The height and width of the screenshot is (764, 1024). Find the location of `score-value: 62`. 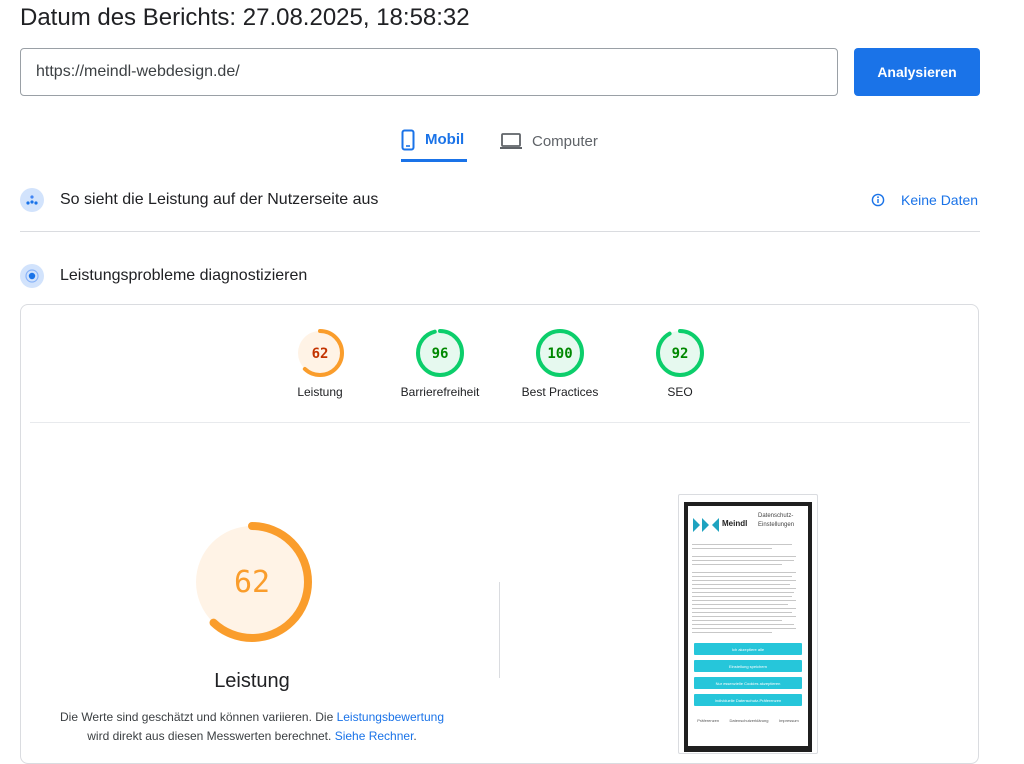

score-value: 62 is located at coordinates (320, 354).